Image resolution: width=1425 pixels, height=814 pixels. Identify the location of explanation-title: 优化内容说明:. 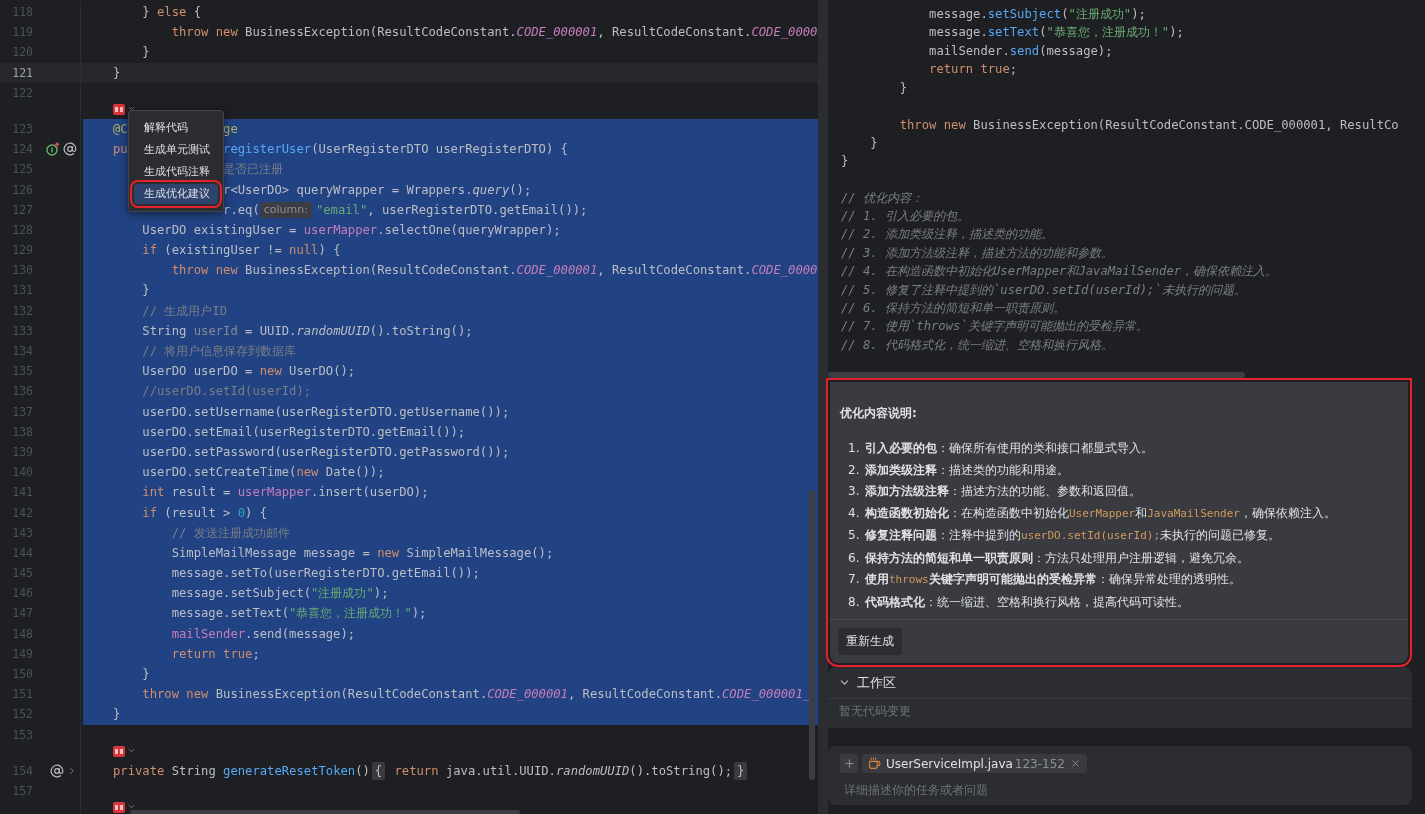
(878, 413).